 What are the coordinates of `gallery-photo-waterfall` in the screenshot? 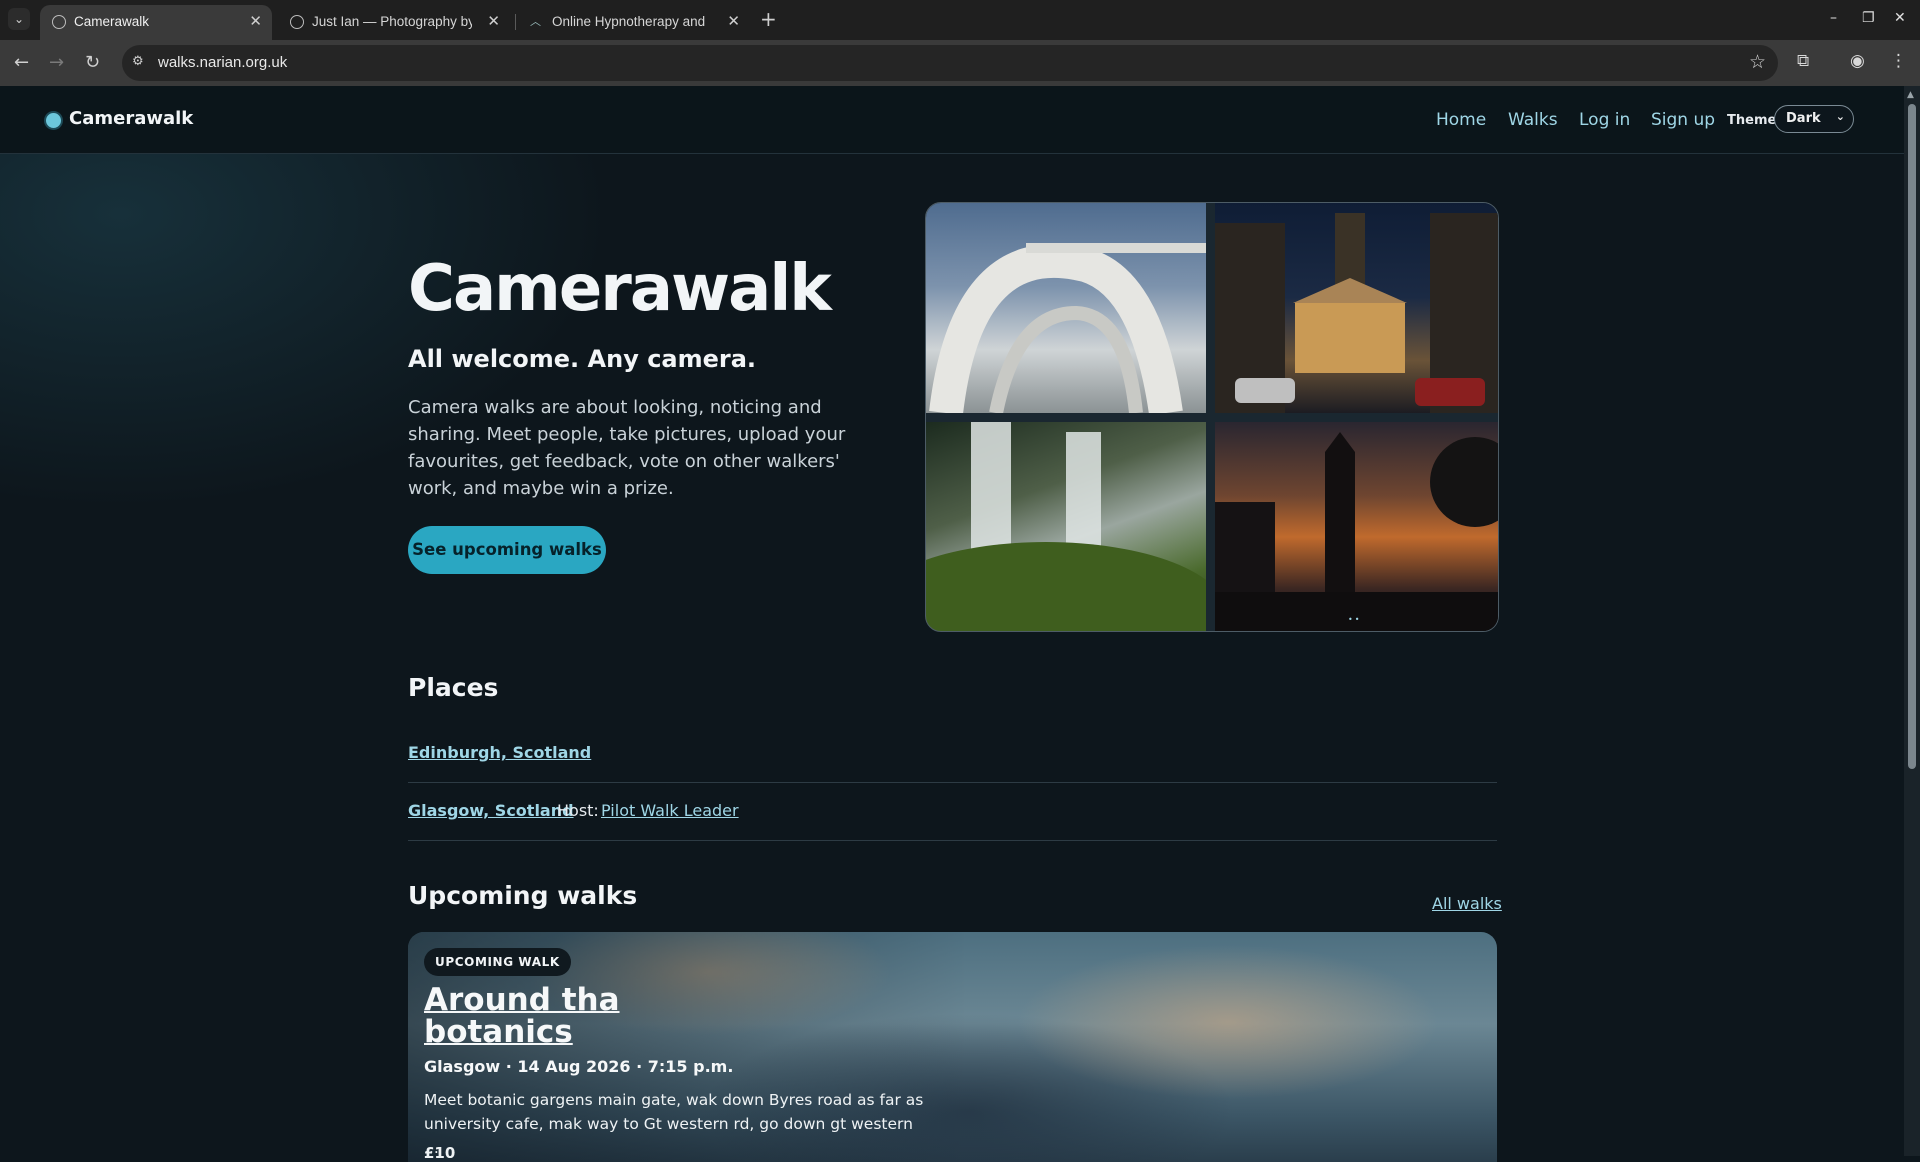 It's located at (1066, 526).